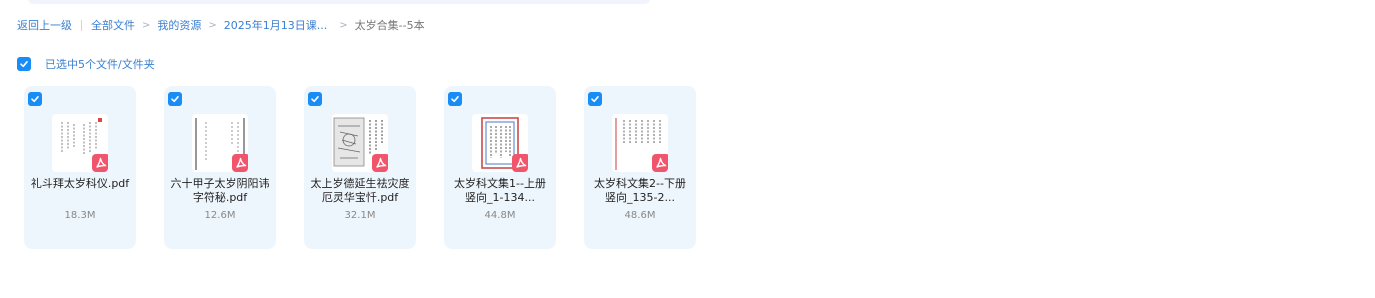 This screenshot has height=298, width=1375. I want to click on selection-count-label: 已选中5个文件/文件夹, so click(100, 64).